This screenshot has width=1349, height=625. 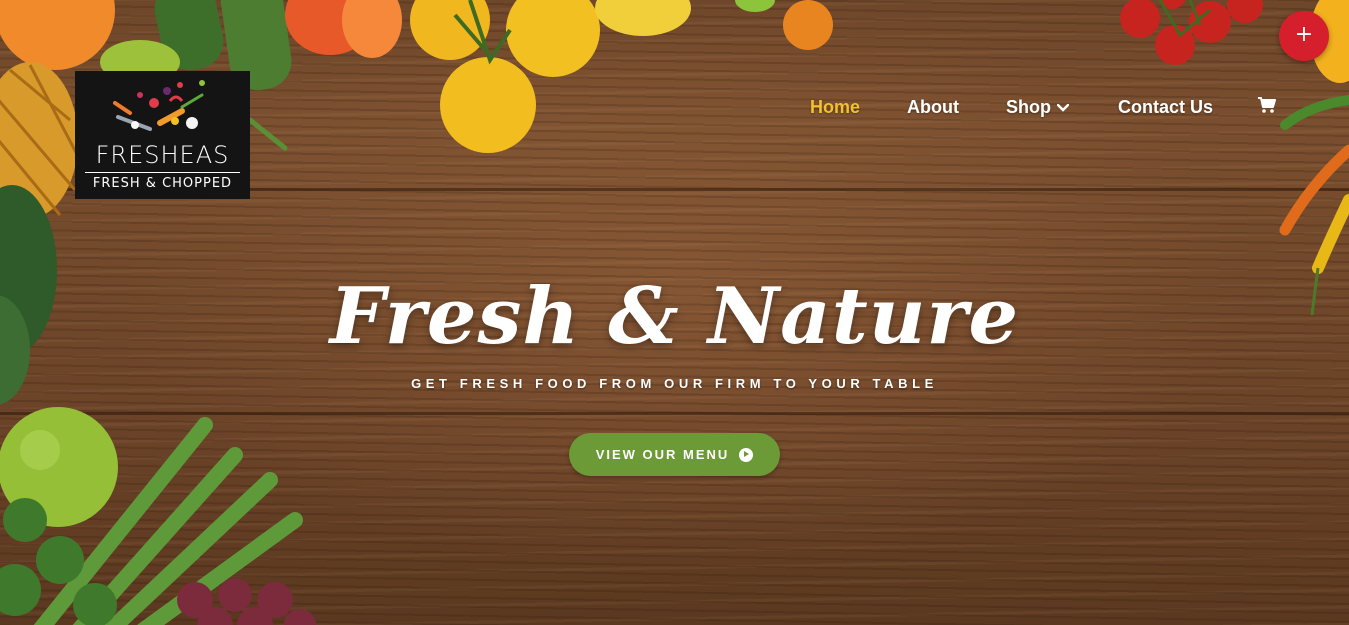 What do you see at coordinates (162, 183) in the screenshot?
I see `logo-subtitle: FRESH & CHOPPED` at bounding box center [162, 183].